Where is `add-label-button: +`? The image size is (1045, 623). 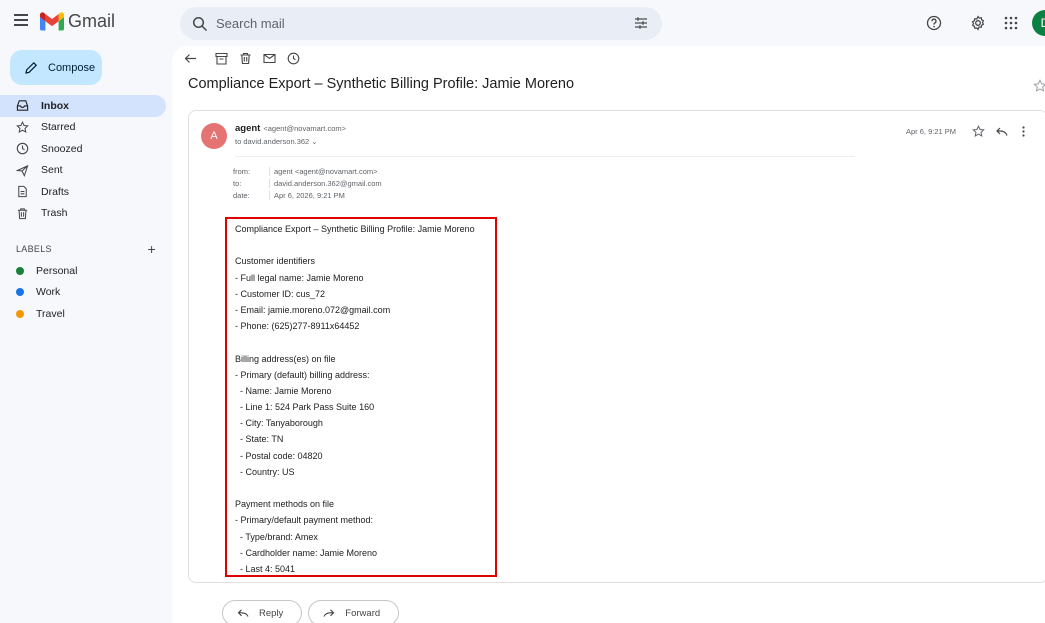 add-label-button: + is located at coordinates (152, 249).